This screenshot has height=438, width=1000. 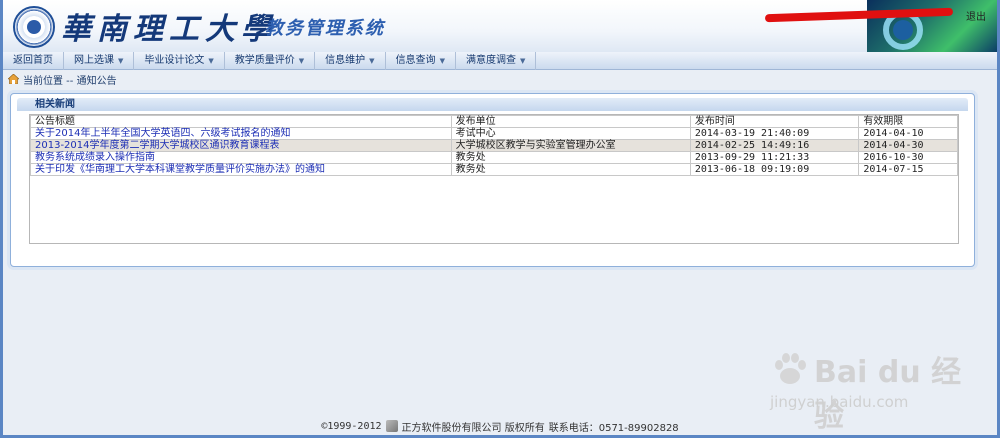 I want to click on news-expiry: 2016-10-30, so click(x=908, y=157).